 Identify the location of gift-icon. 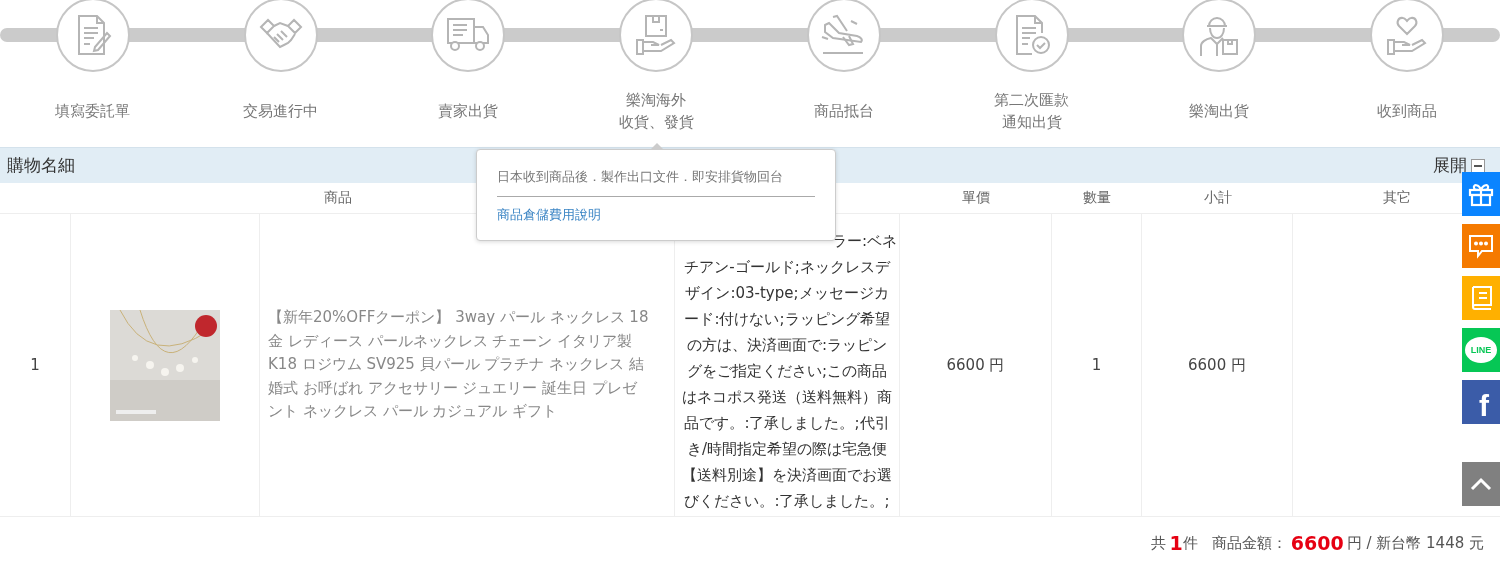
(1481, 194).